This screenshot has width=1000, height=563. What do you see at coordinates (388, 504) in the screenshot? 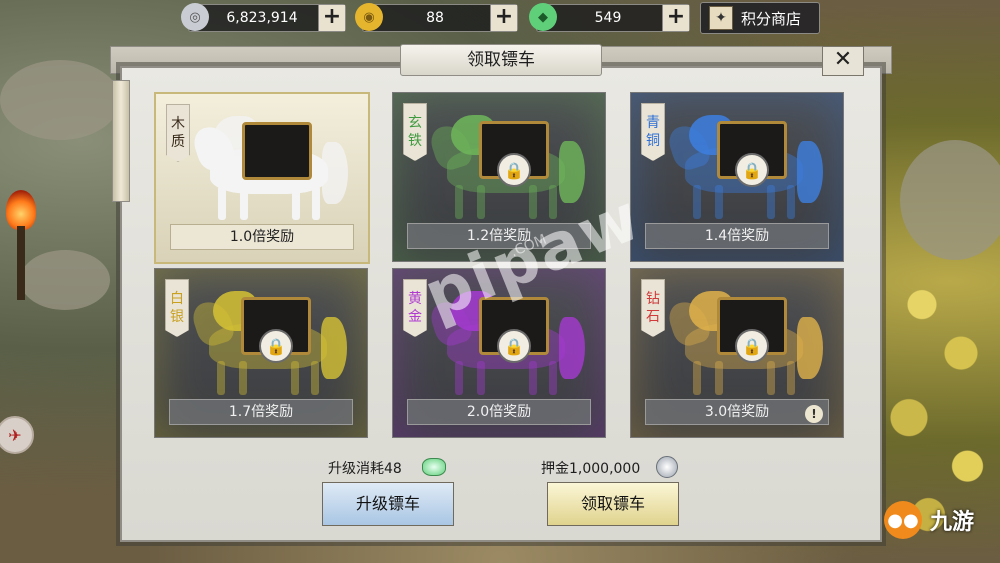
I see `upgrade-cart-button: 升级镖车` at bounding box center [388, 504].